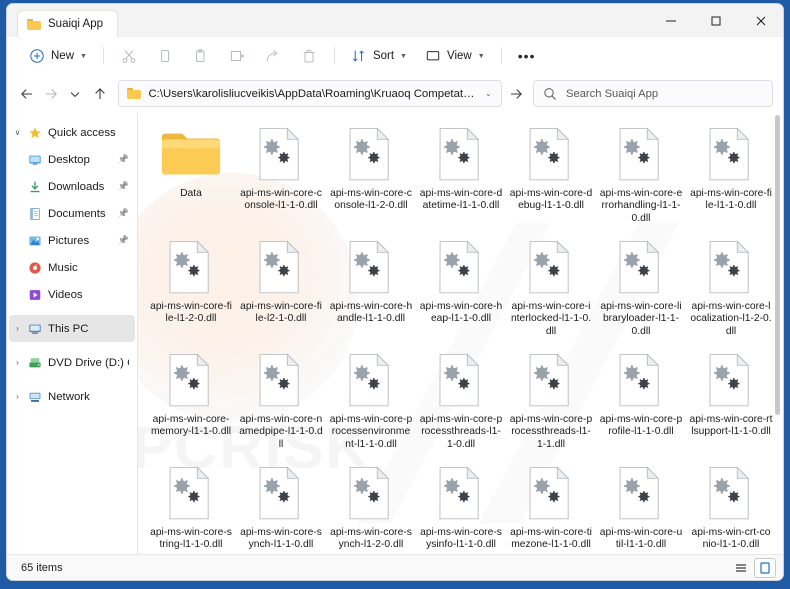 The image size is (790, 589). I want to click on copy-icon, so click(164, 55).